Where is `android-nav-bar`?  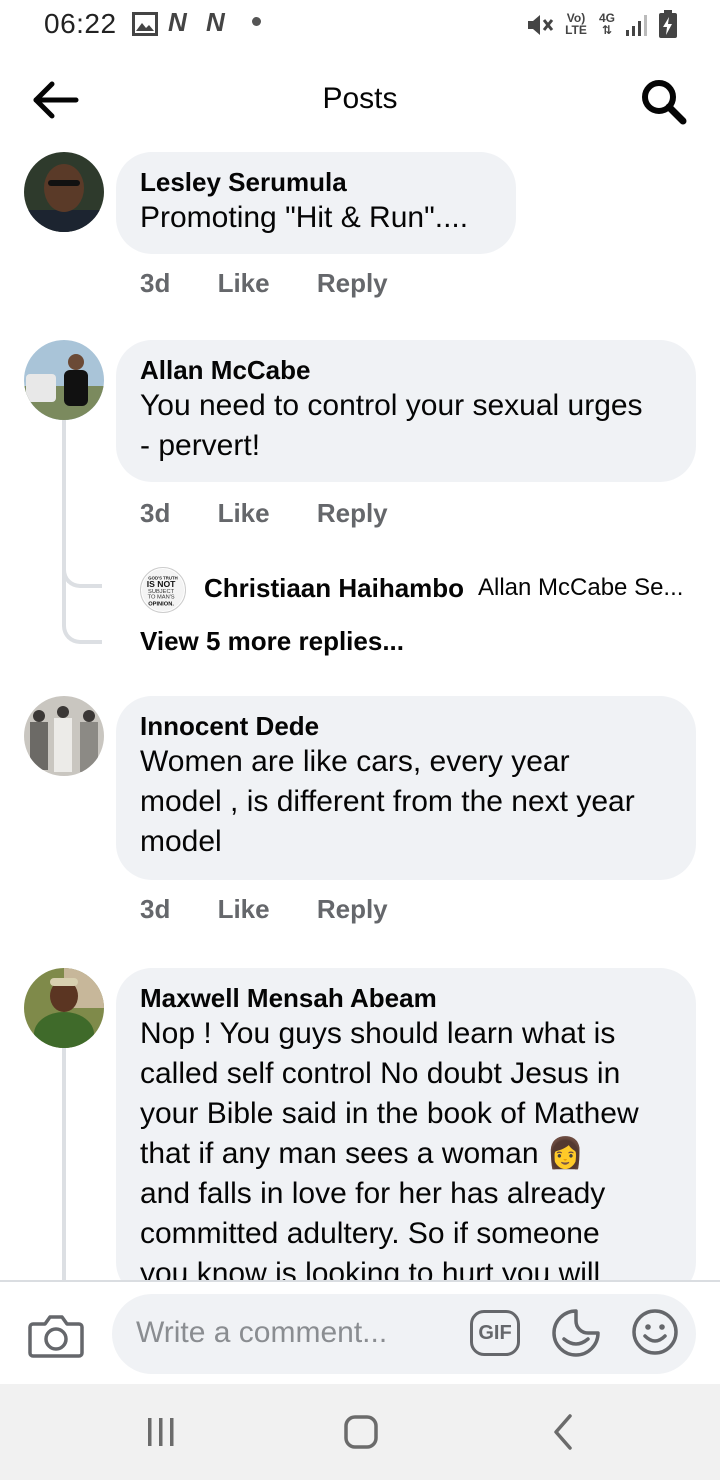 android-nav-bar is located at coordinates (360, 1432).